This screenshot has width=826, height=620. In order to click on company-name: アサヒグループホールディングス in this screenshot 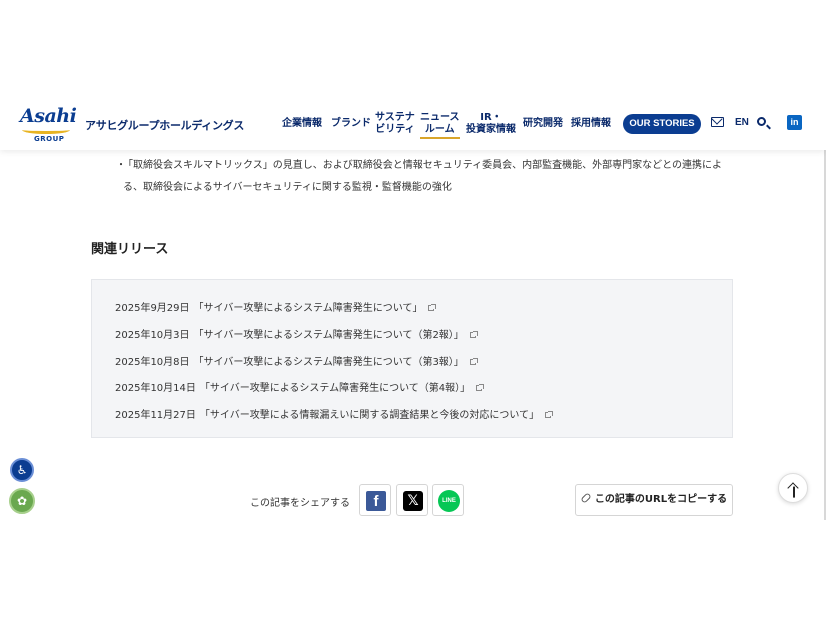, I will do `click(164, 125)`.